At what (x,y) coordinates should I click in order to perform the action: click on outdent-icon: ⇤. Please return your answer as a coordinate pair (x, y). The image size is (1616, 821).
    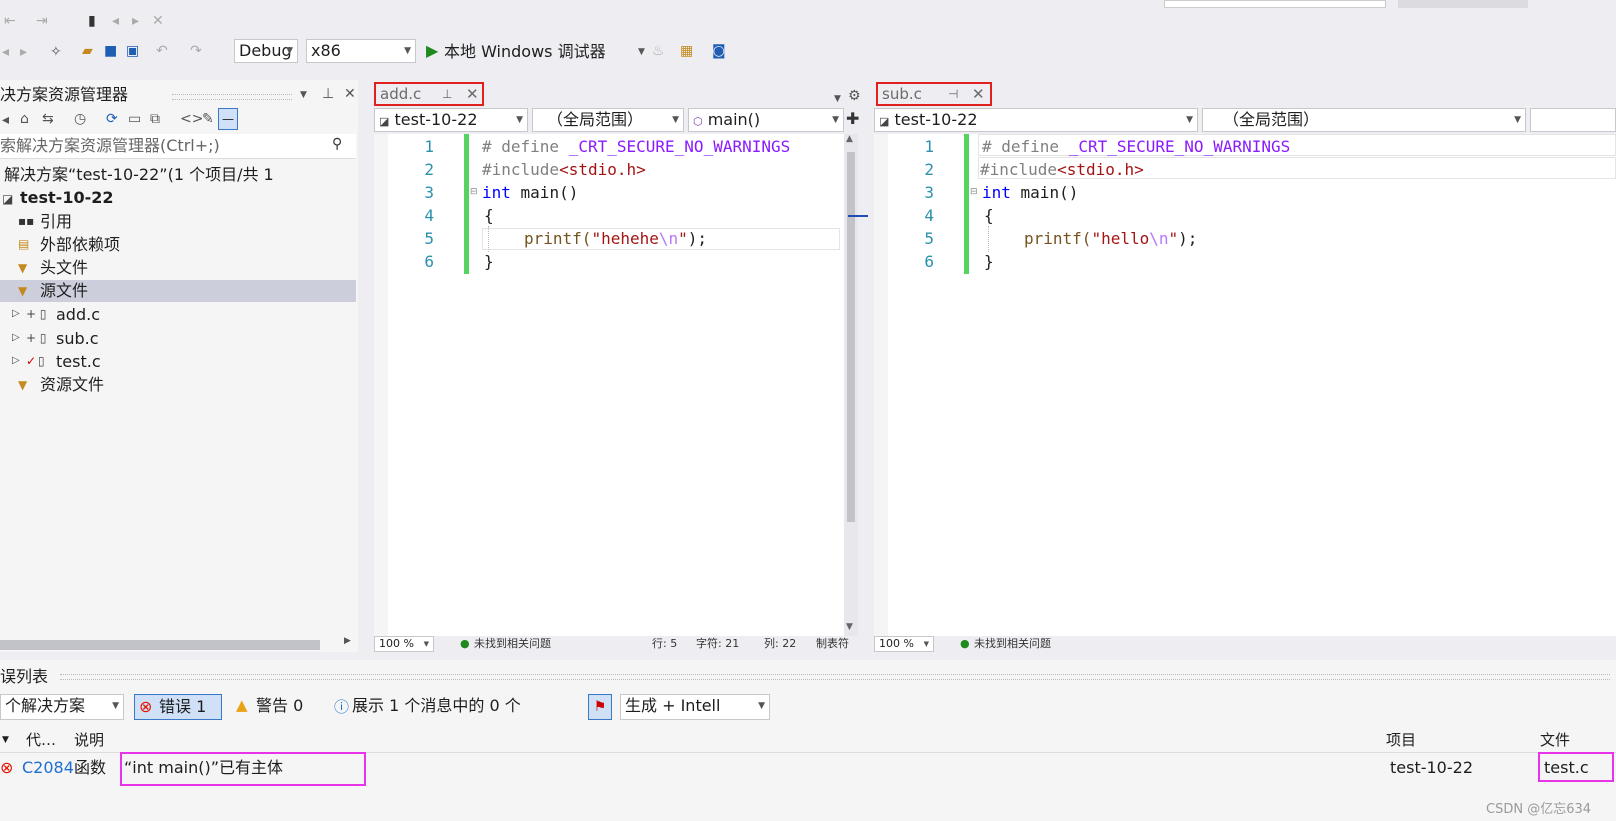
    Looking at the image, I should click on (10, 21).